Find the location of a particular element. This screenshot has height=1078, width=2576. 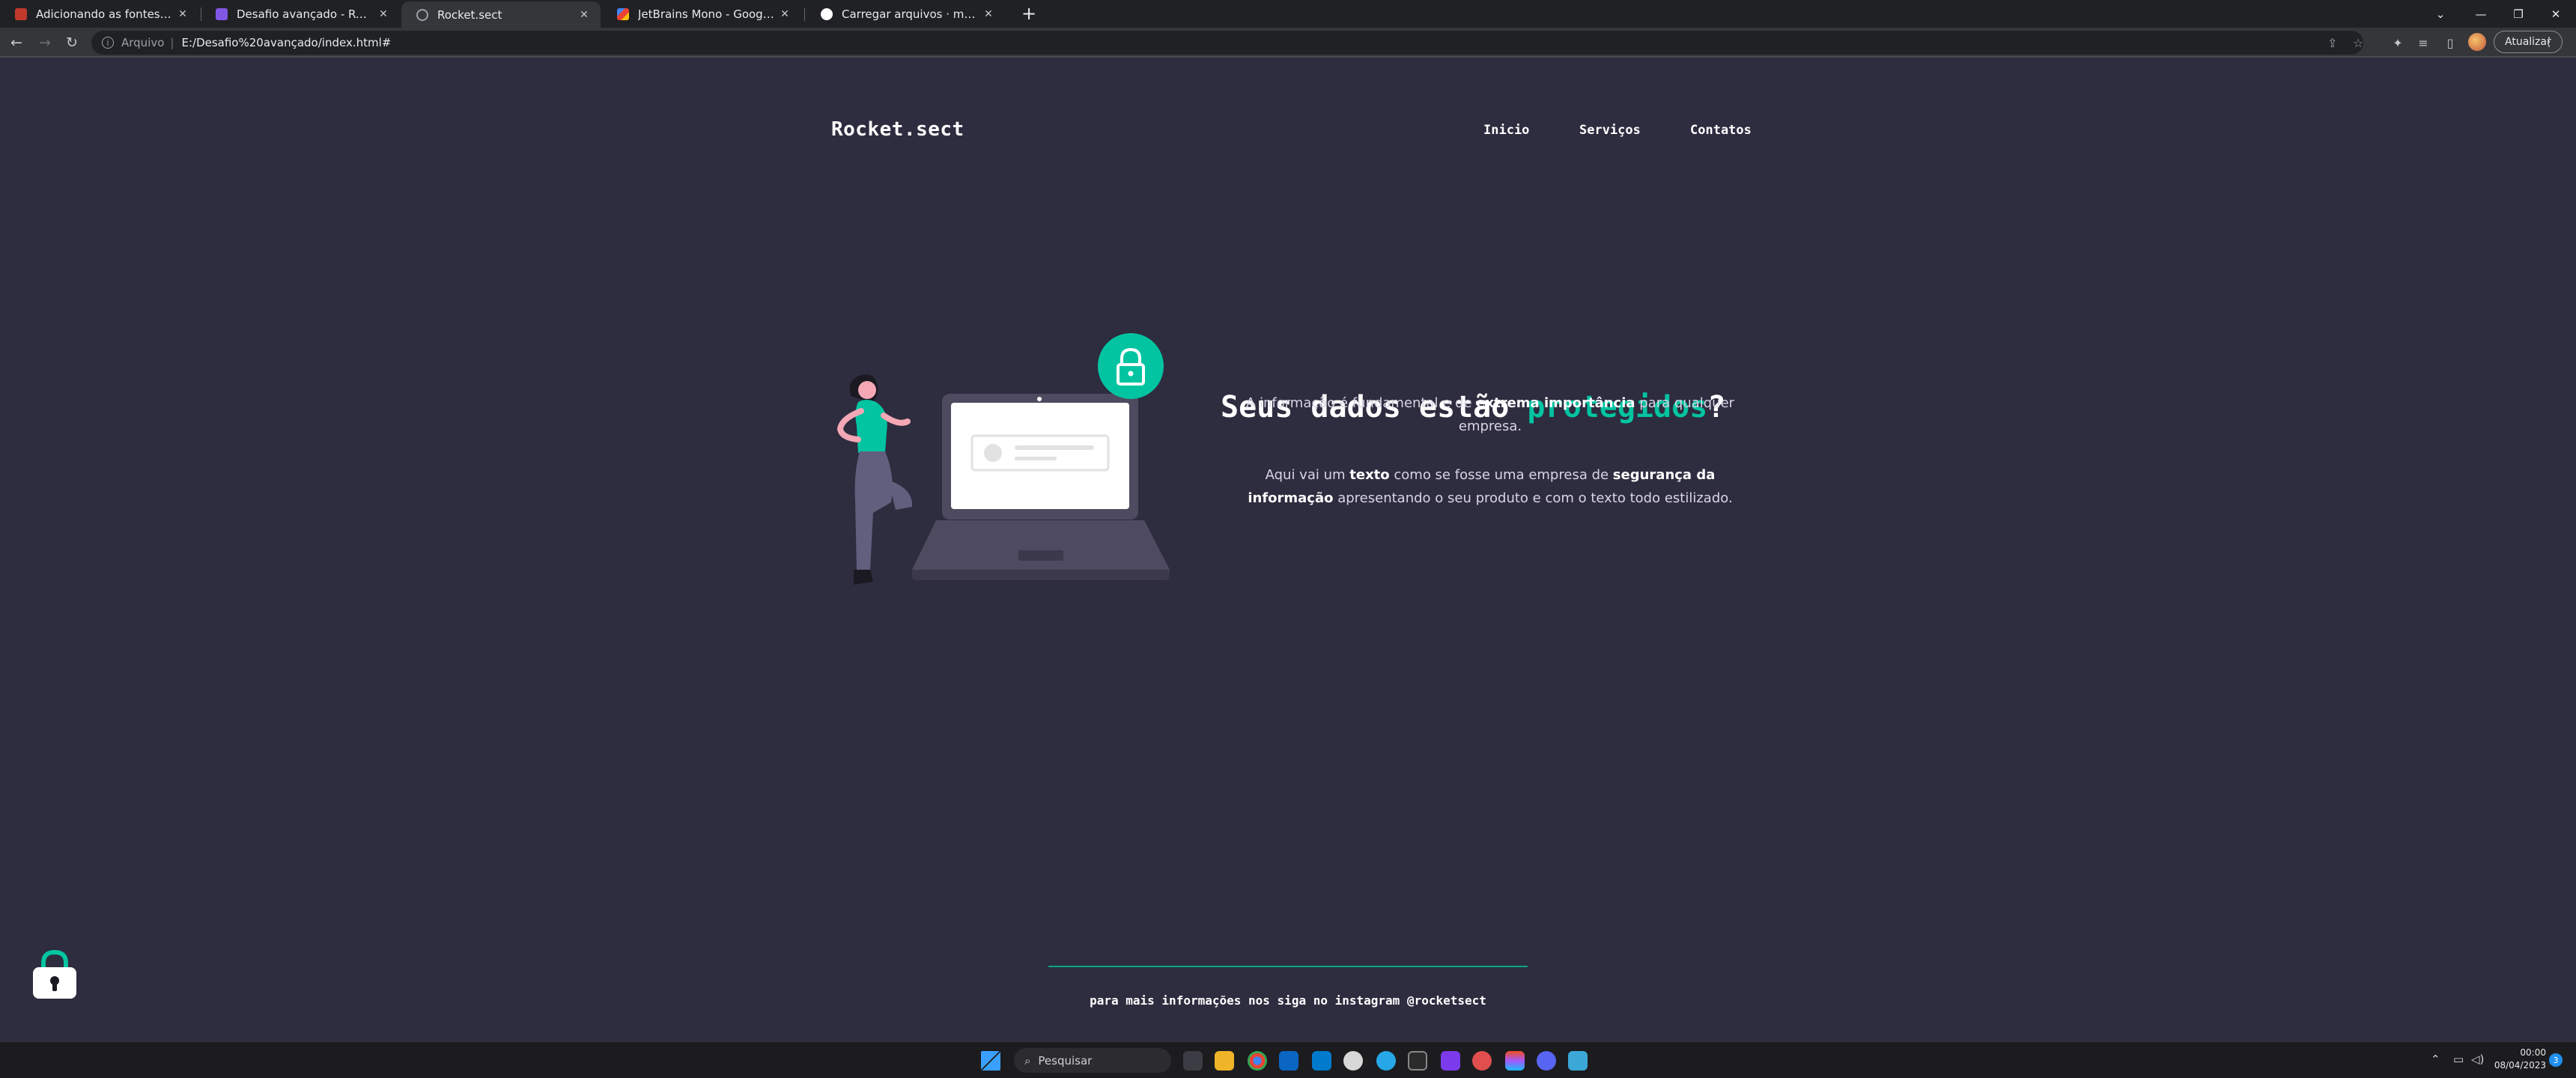

login-avatar is located at coordinates (993, 453).